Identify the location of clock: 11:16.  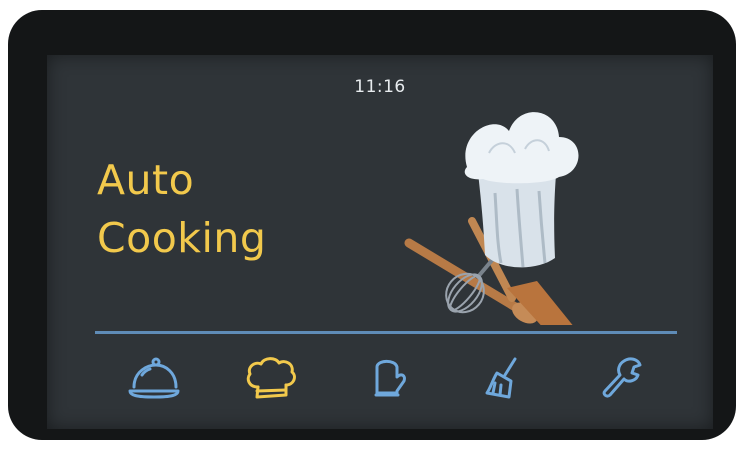
(380, 87).